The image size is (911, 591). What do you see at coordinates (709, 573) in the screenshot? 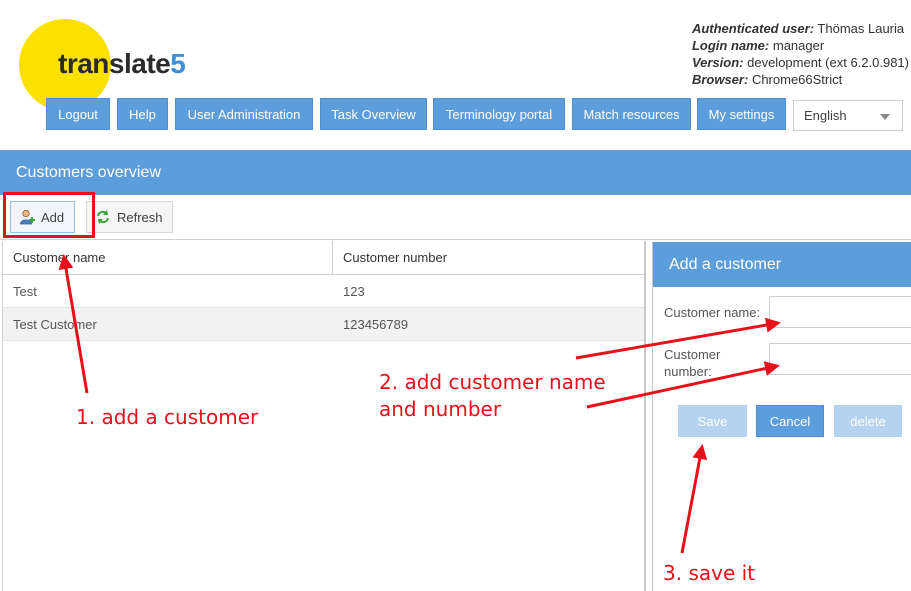
I see `annotation-step-3: 3. save it` at bounding box center [709, 573].